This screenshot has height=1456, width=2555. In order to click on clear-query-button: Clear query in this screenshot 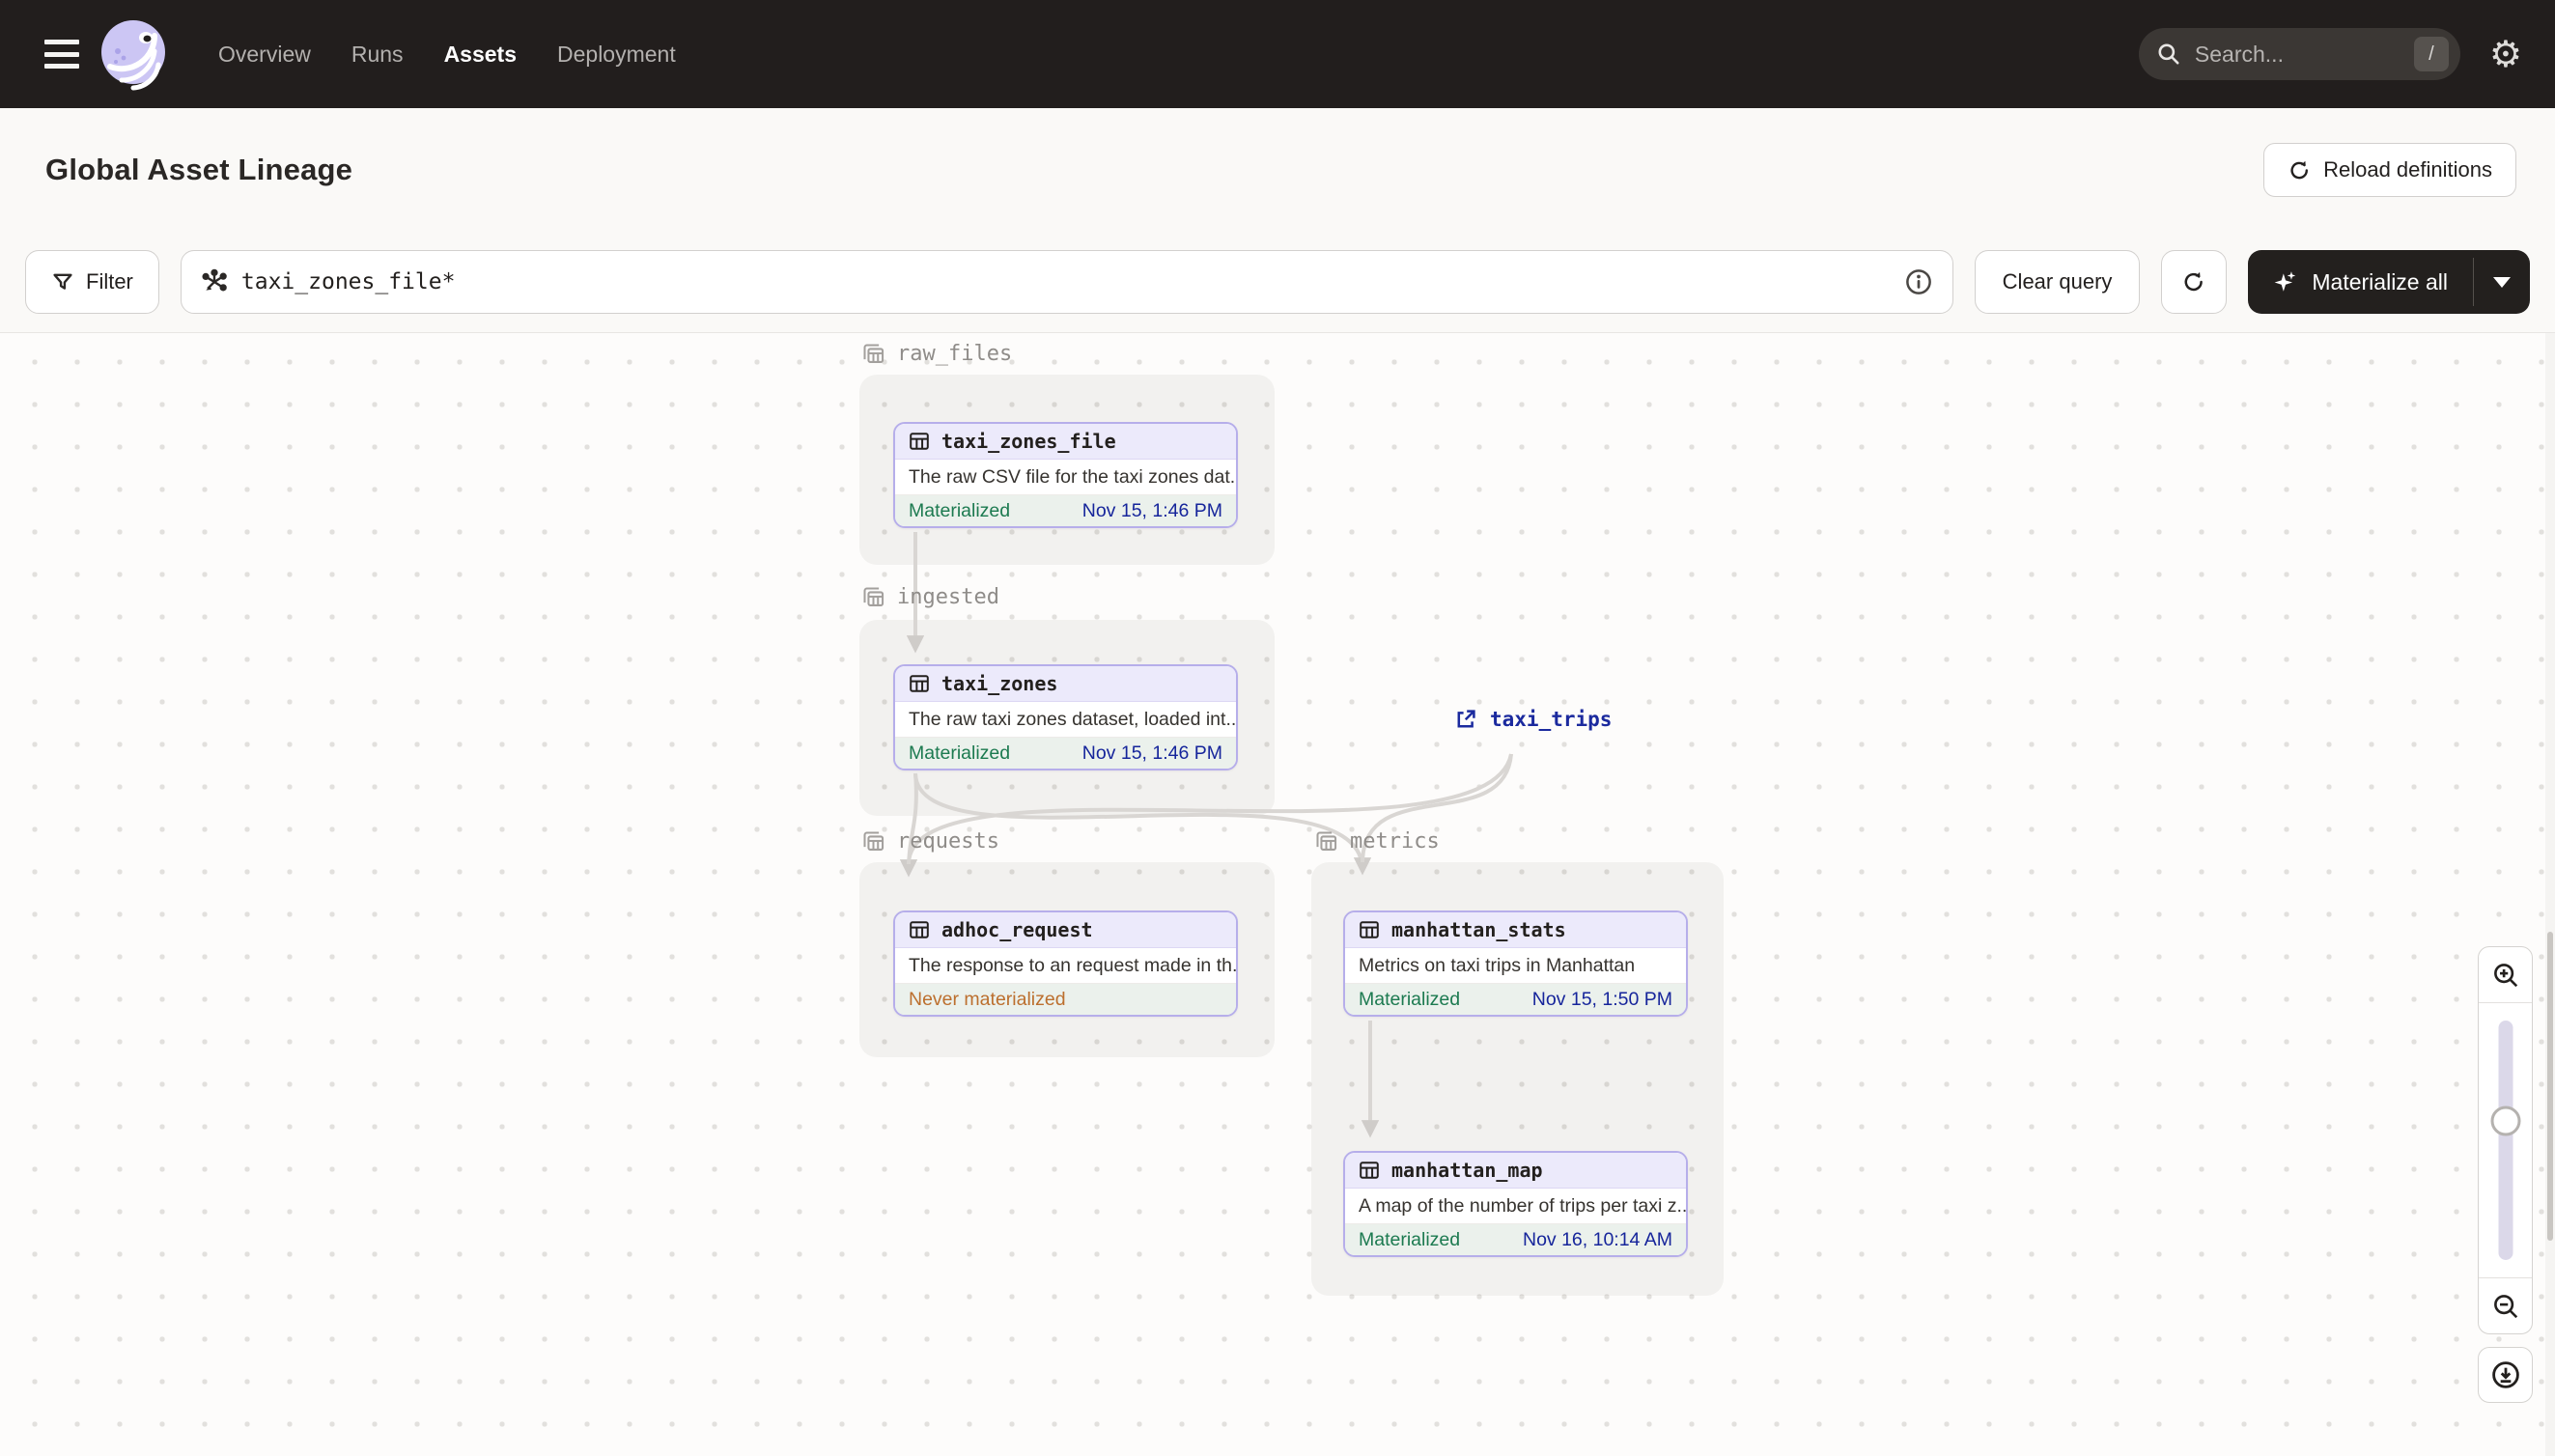, I will do `click(2057, 282)`.